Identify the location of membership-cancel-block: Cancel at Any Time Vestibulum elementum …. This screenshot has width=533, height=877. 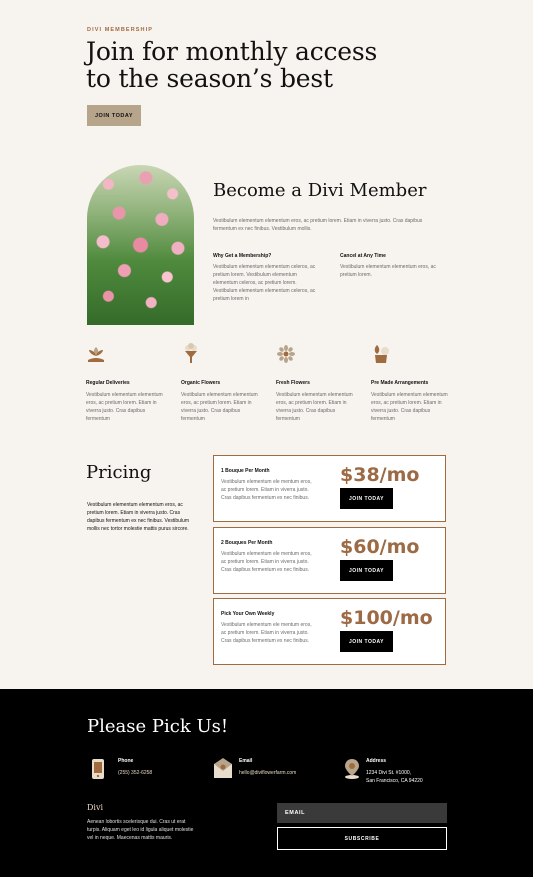
(390, 266).